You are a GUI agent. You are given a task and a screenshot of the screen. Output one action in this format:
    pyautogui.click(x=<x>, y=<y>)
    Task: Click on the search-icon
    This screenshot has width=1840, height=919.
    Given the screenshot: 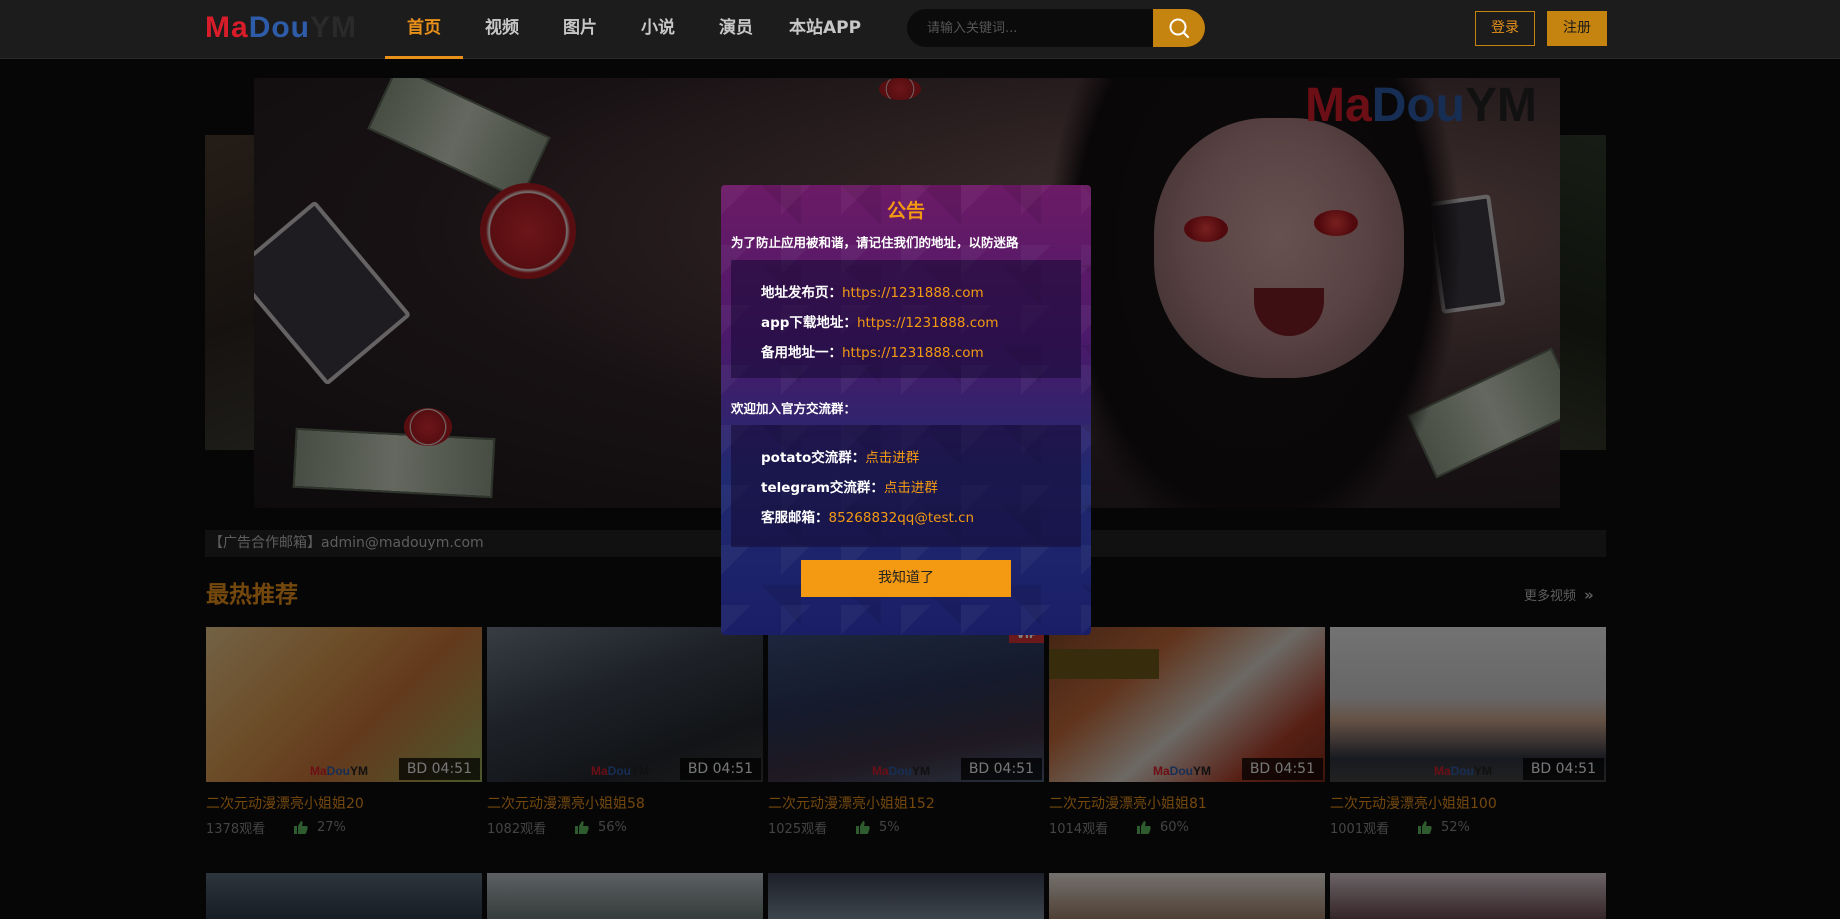 What is the action you would take?
    pyautogui.click(x=1179, y=28)
    